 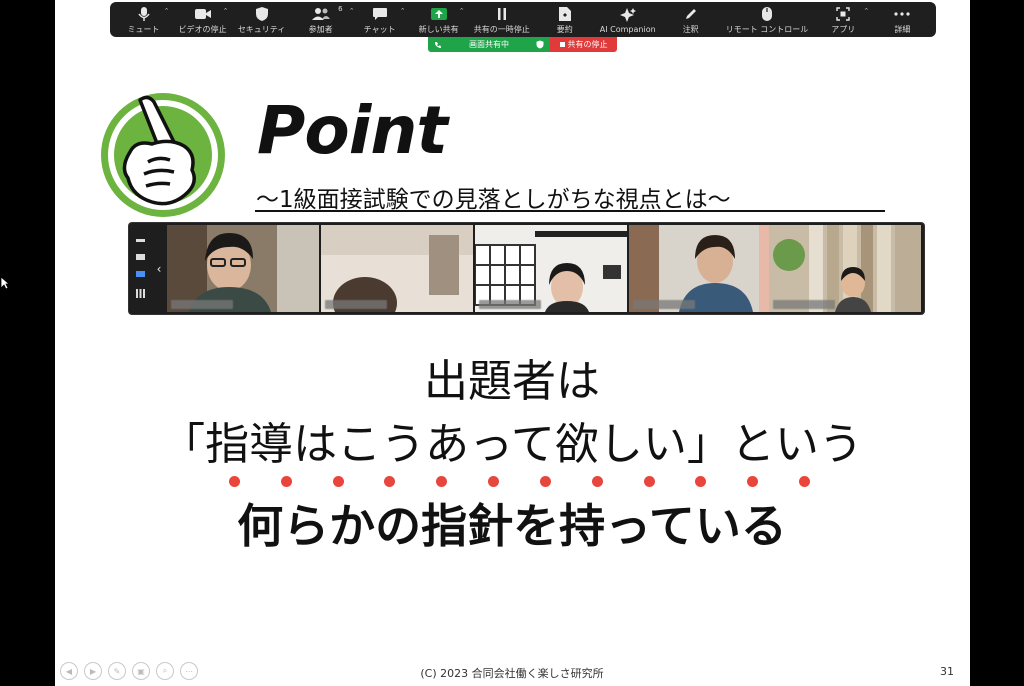 What do you see at coordinates (320, 13) in the screenshot?
I see `participants-icon` at bounding box center [320, 13].